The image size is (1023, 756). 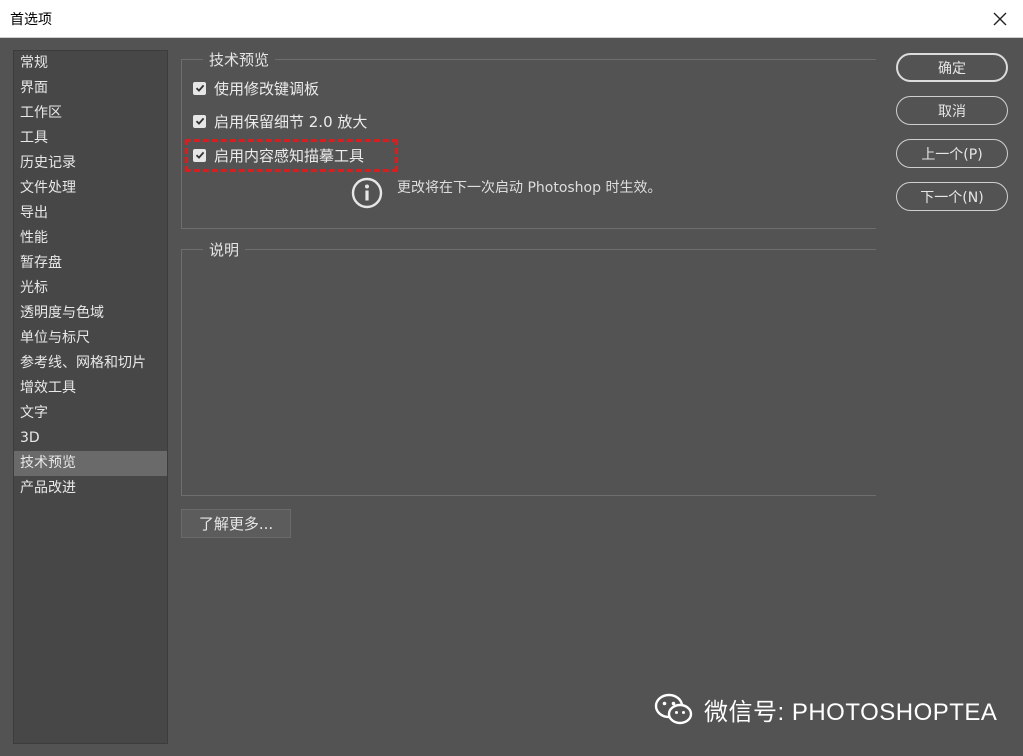 I want to click on title-bar: 首选项, so click(x=511, y=19).